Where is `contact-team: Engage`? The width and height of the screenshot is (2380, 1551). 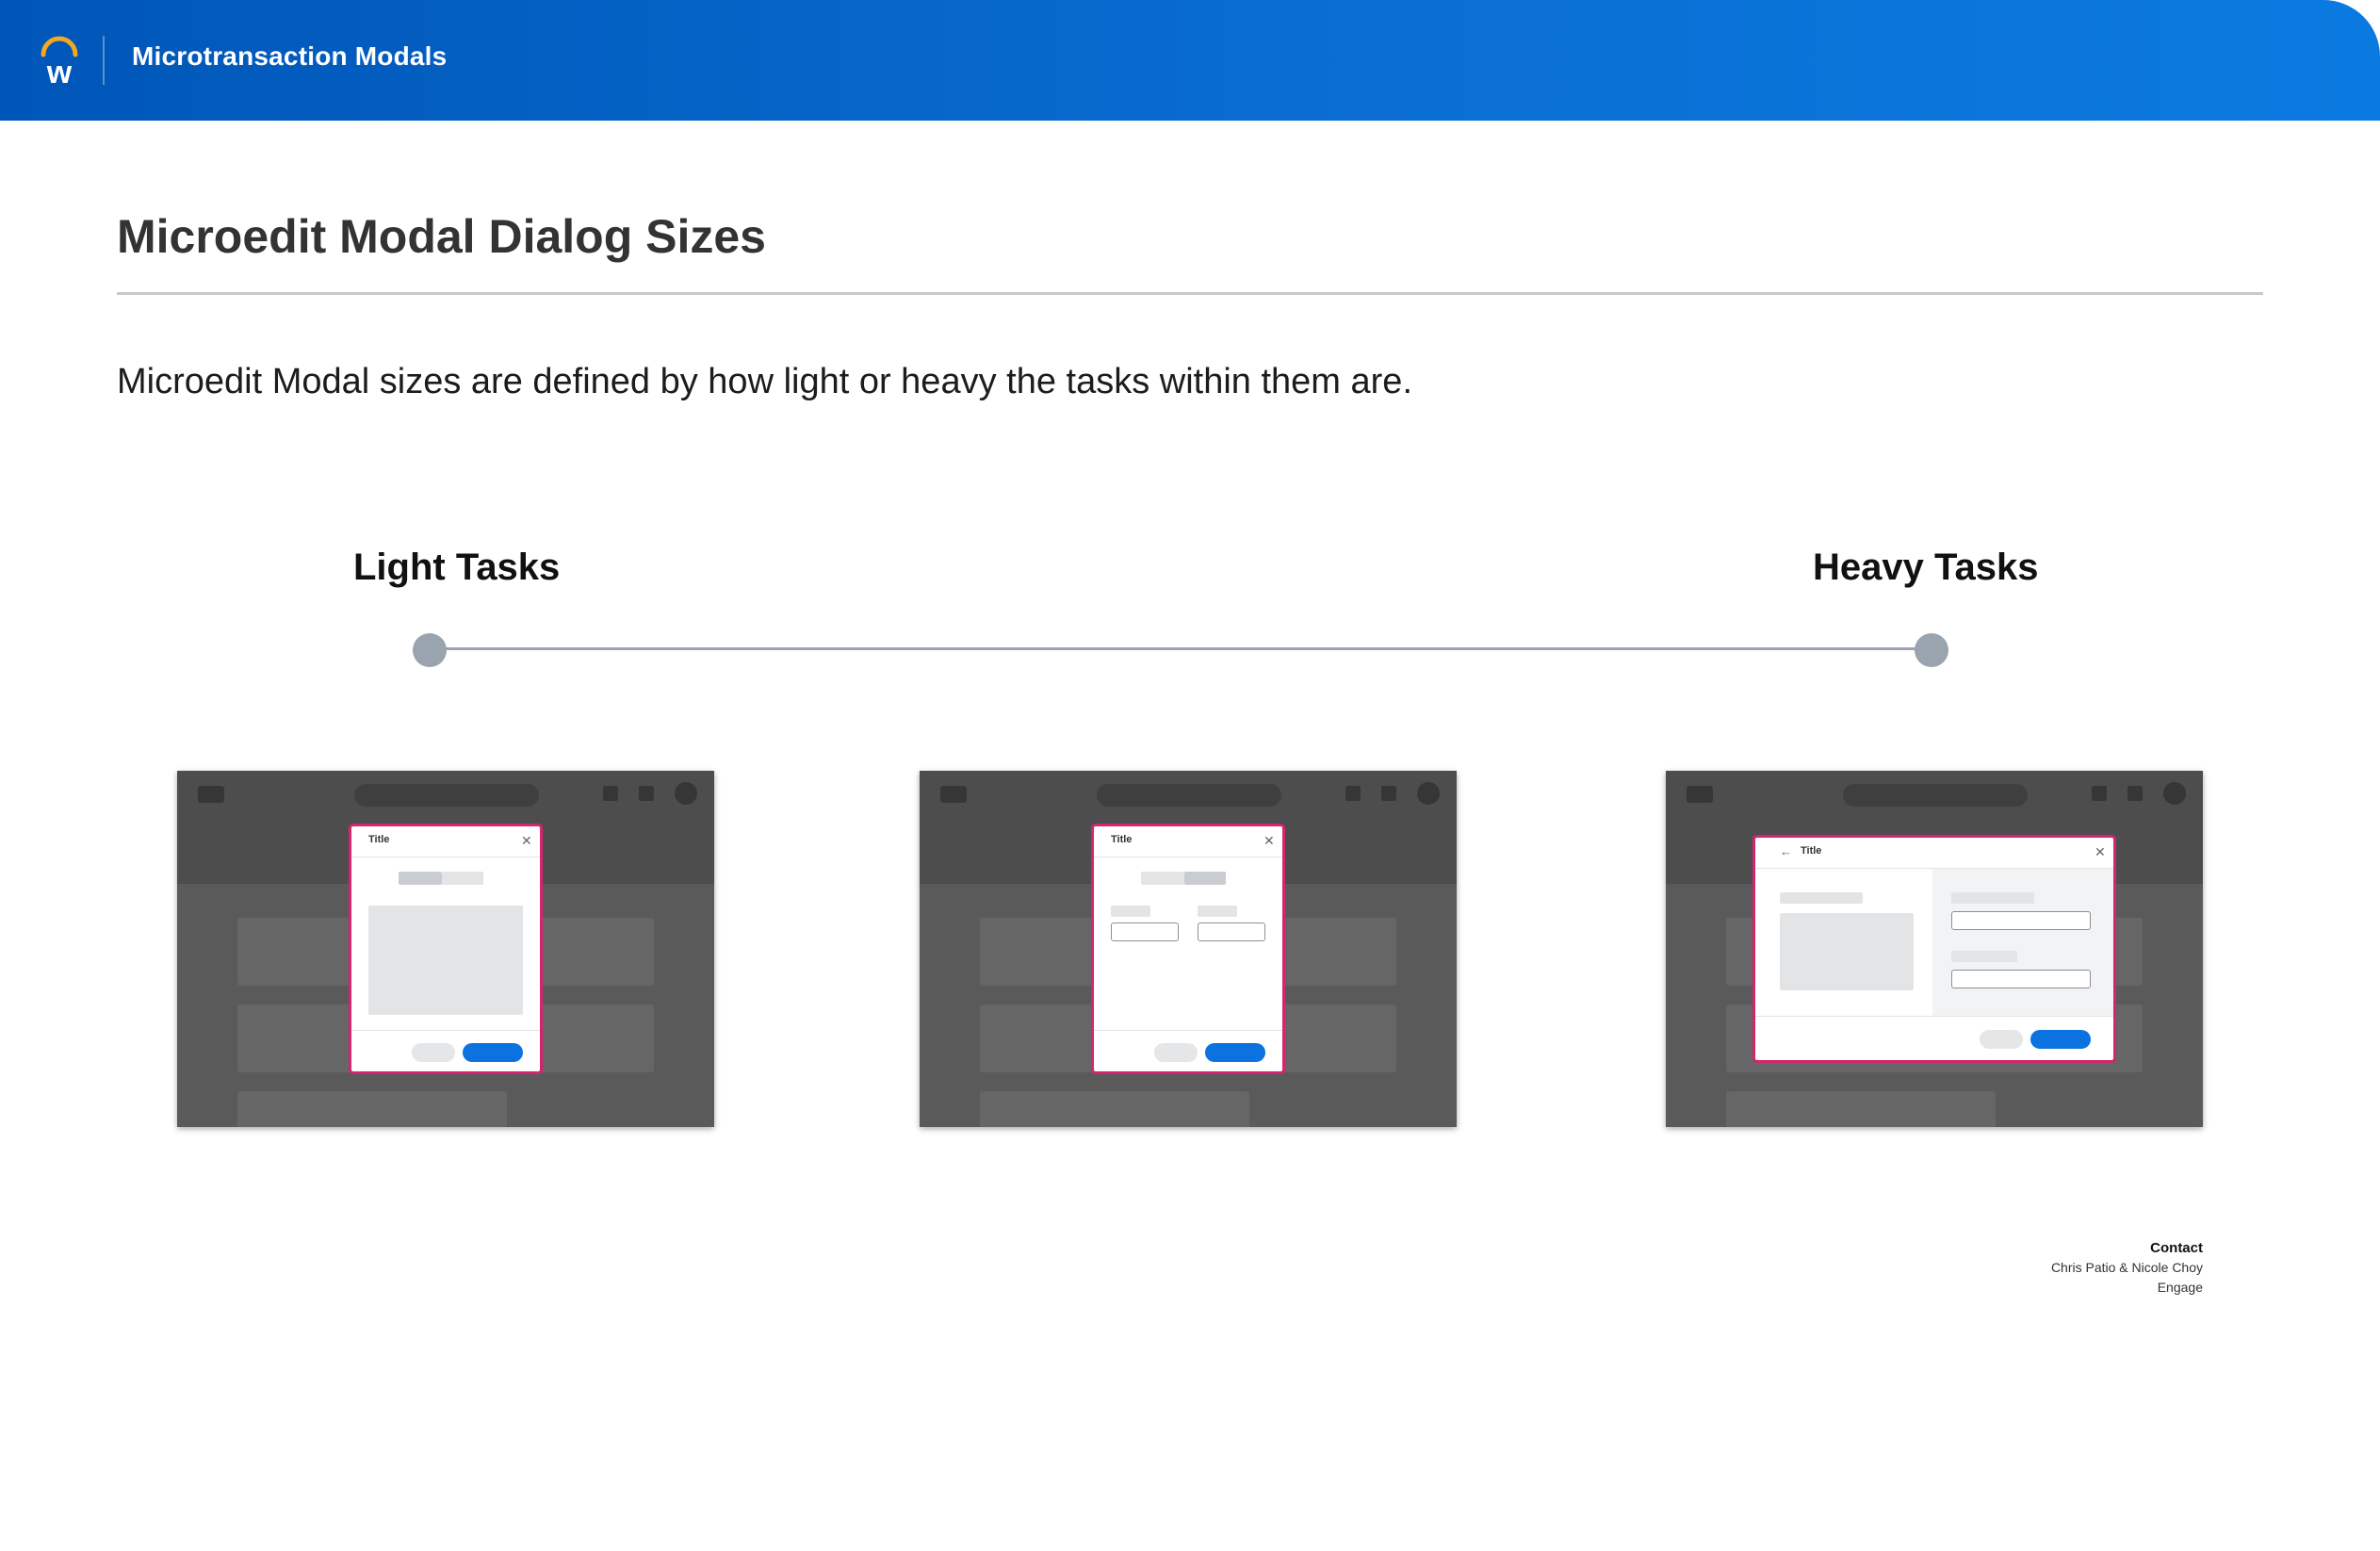
contact-team: Engage is located at coordinates (2180, 1287).